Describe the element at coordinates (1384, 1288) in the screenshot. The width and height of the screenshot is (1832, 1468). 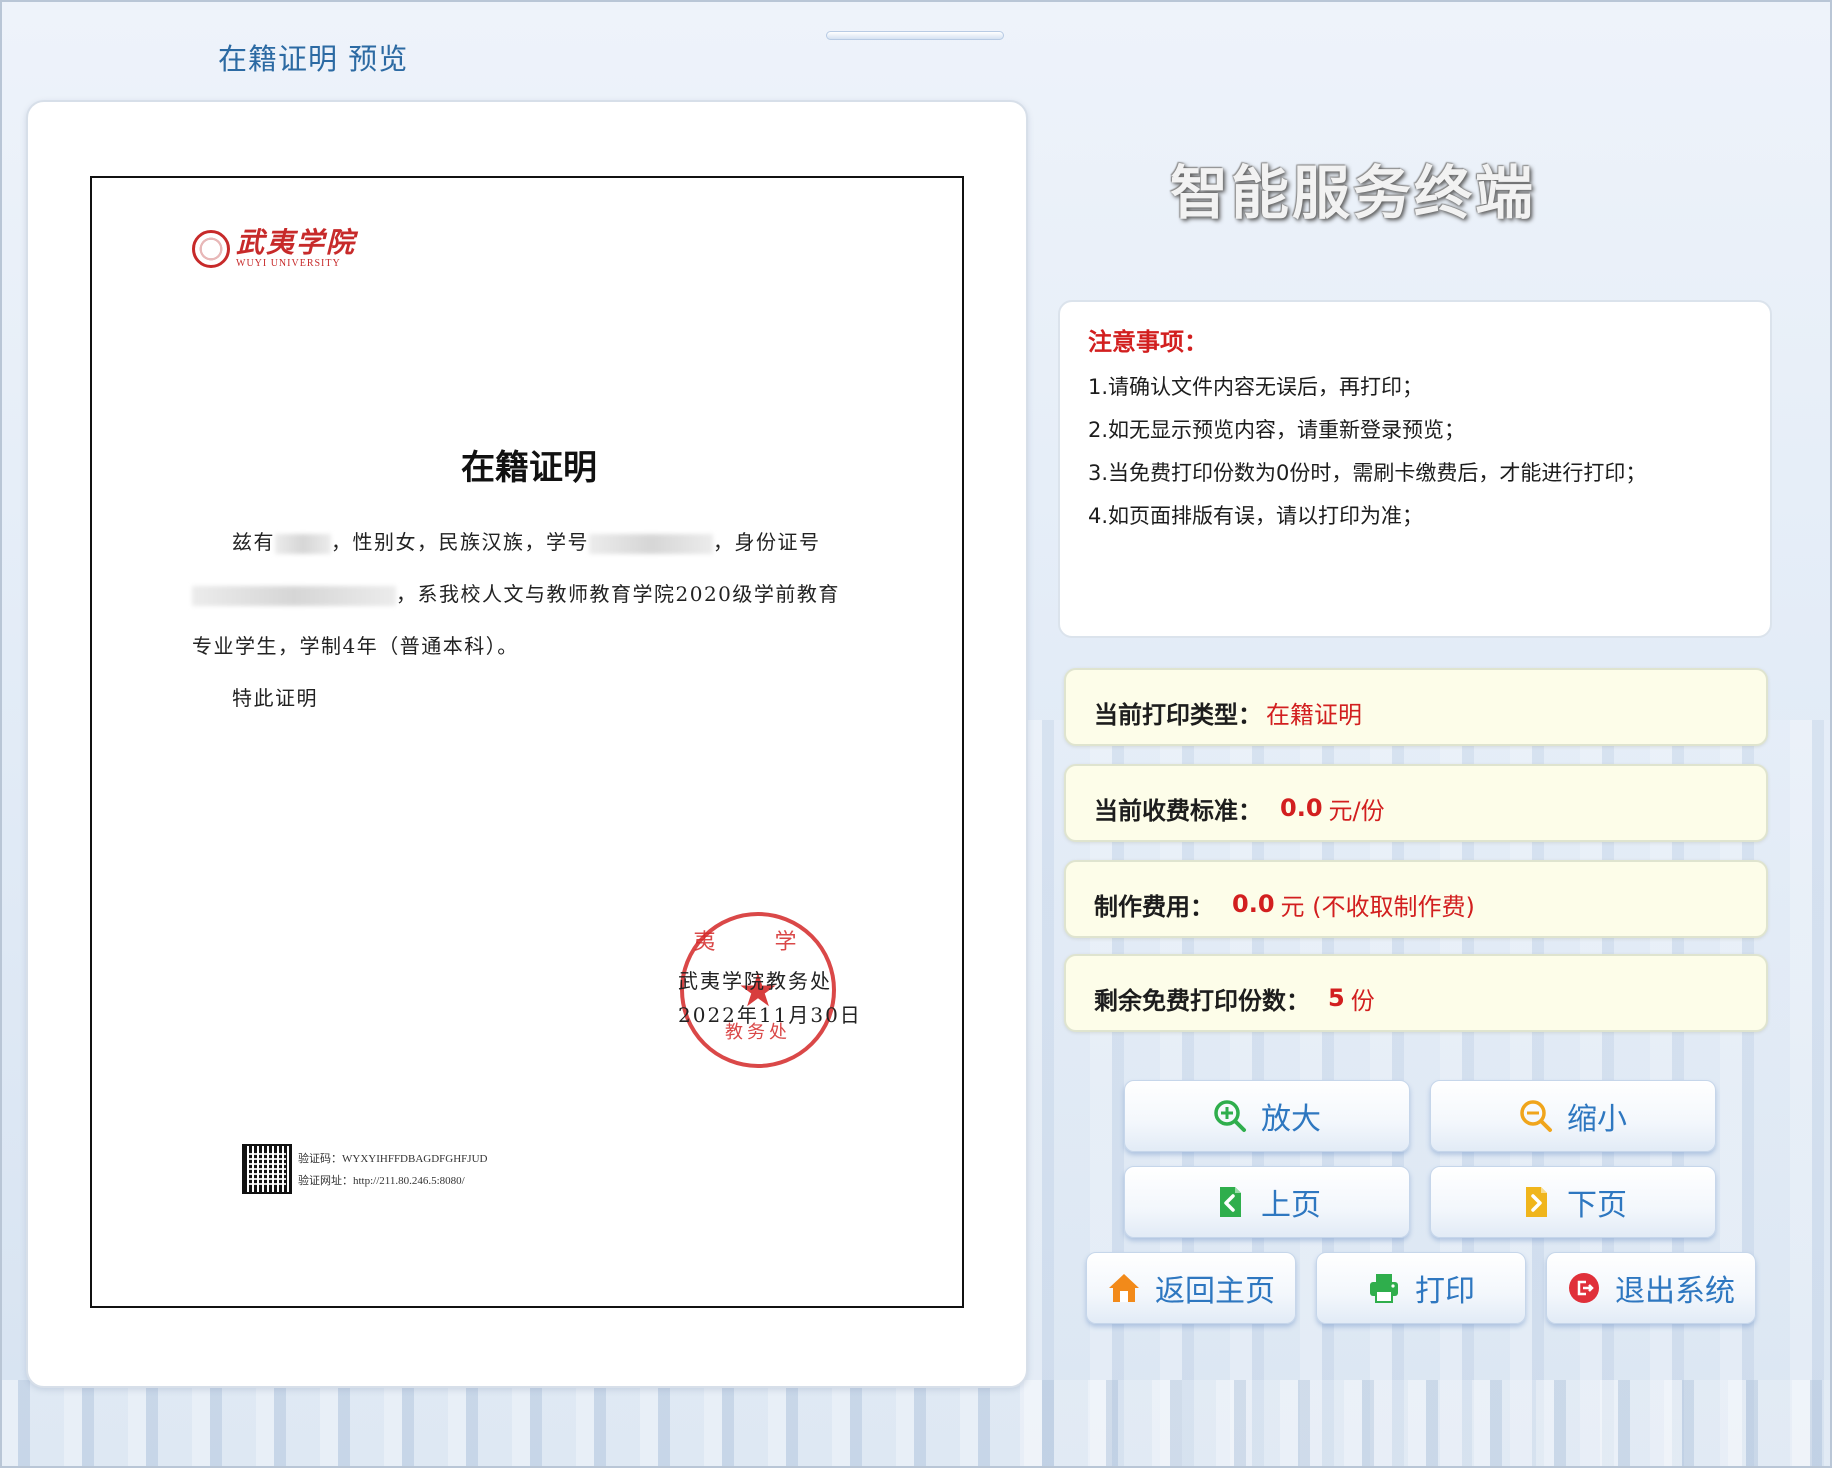
I see `printer-icon` at that location.